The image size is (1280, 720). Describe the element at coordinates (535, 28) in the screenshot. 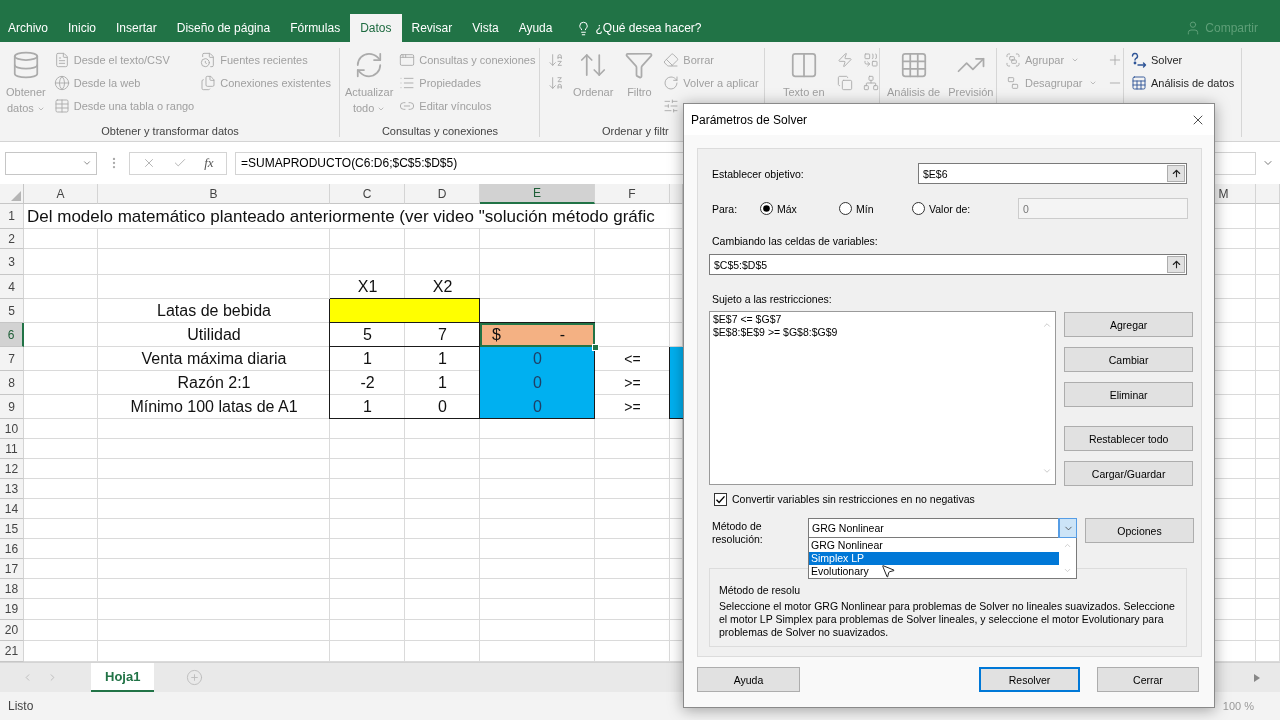

I see `ribbon-tab: Ayuda` at that location.